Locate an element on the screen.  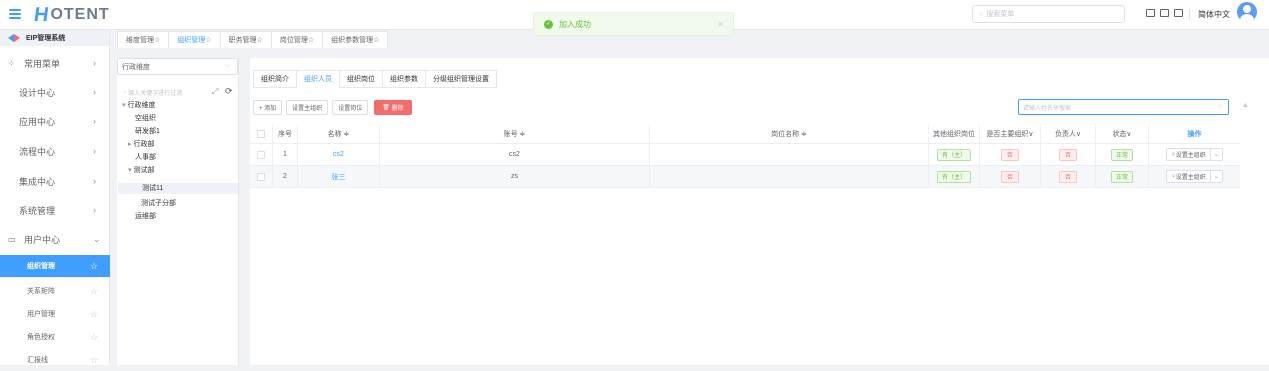
user-name-link: cs2 is located at coordinates (339, 154).